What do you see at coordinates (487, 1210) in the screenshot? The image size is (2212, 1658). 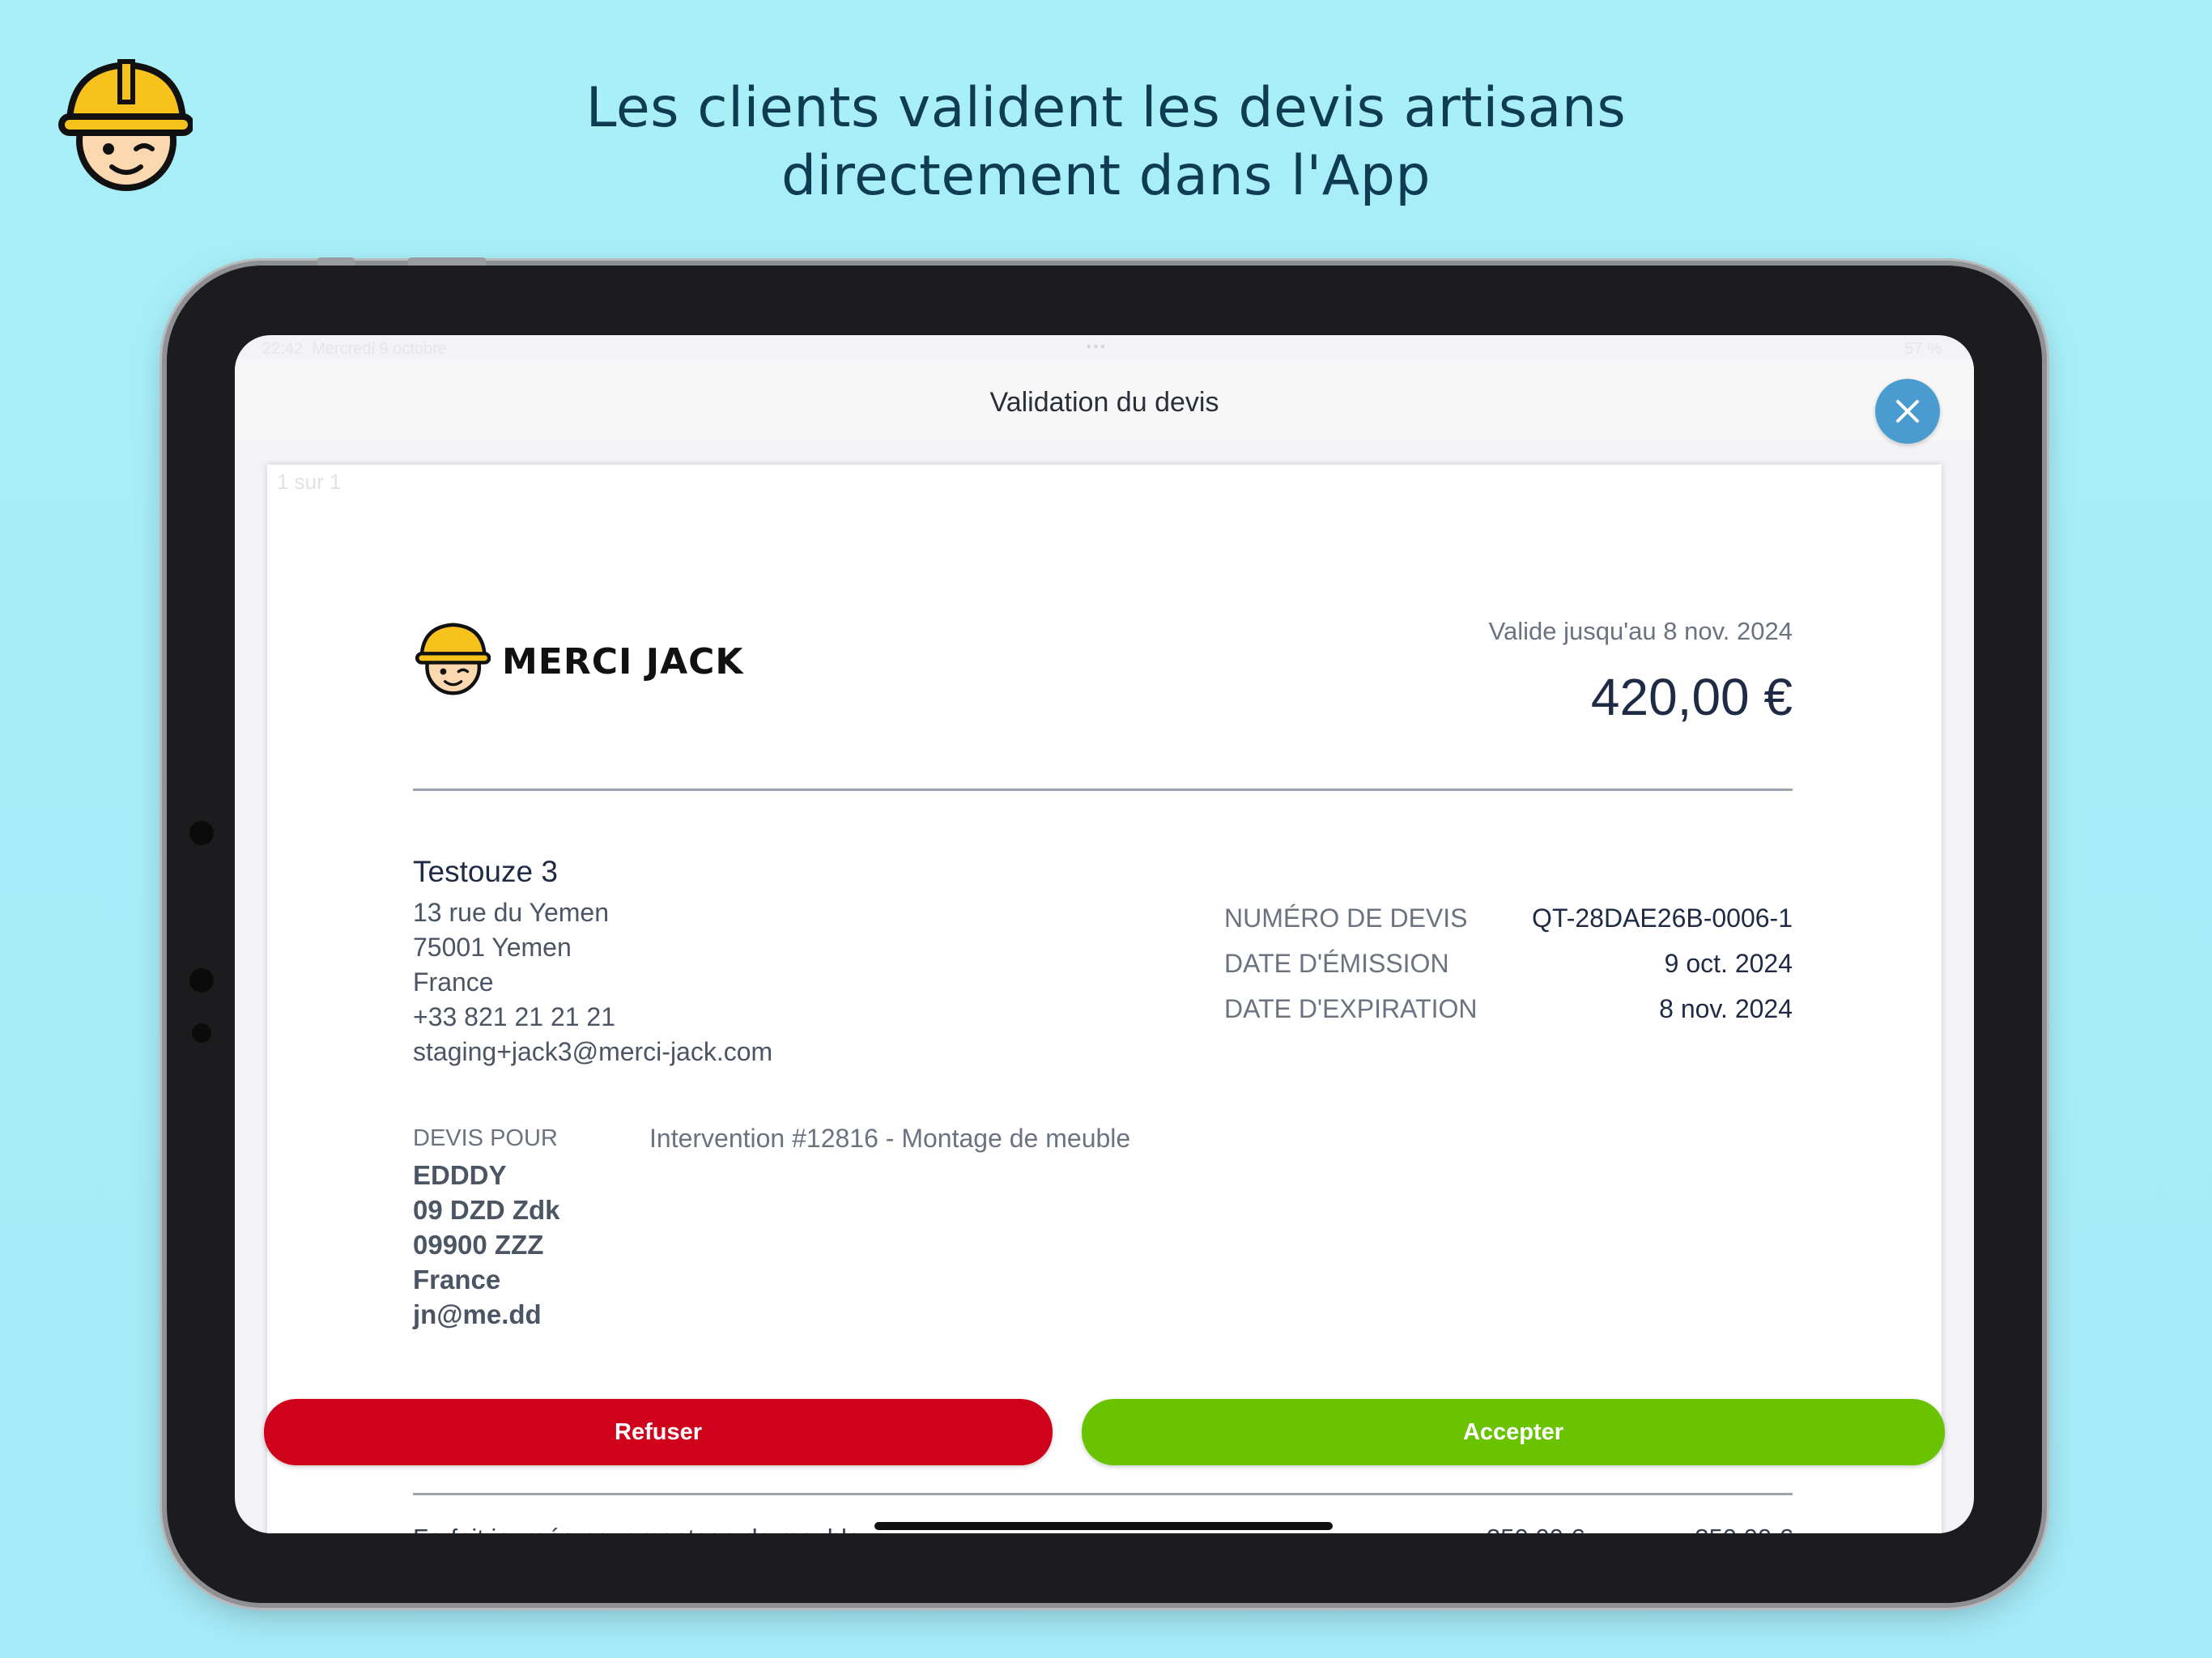 I see `client-address: 09 DZD Zdk` at bounding box center [487, 1210].